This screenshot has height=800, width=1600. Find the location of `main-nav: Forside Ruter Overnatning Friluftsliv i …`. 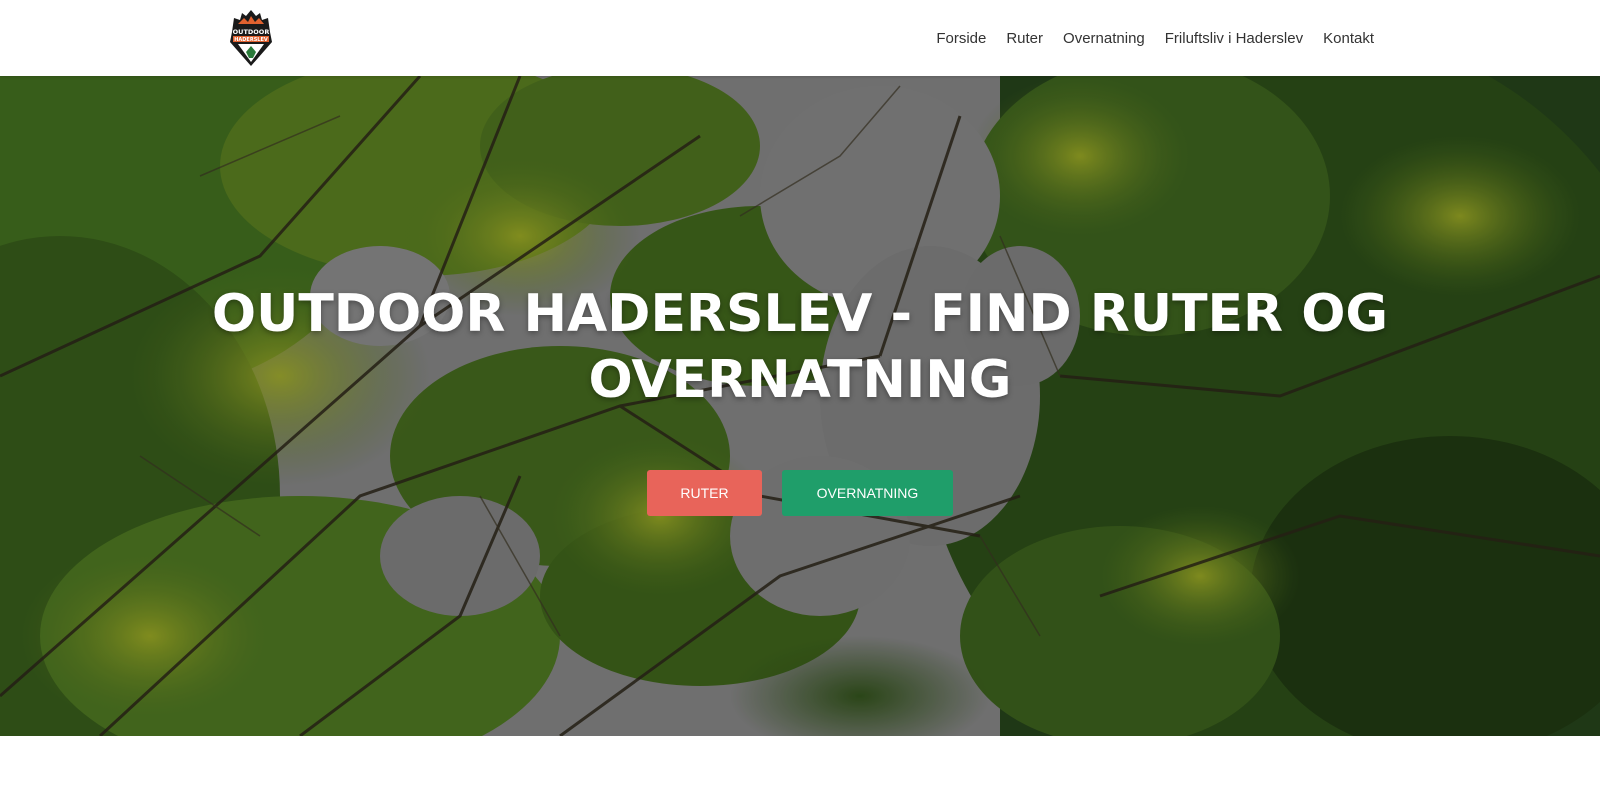

main-nav: Forside Ruter Overnatning Friluftsliv i … is located at coordinates (1155, 38).